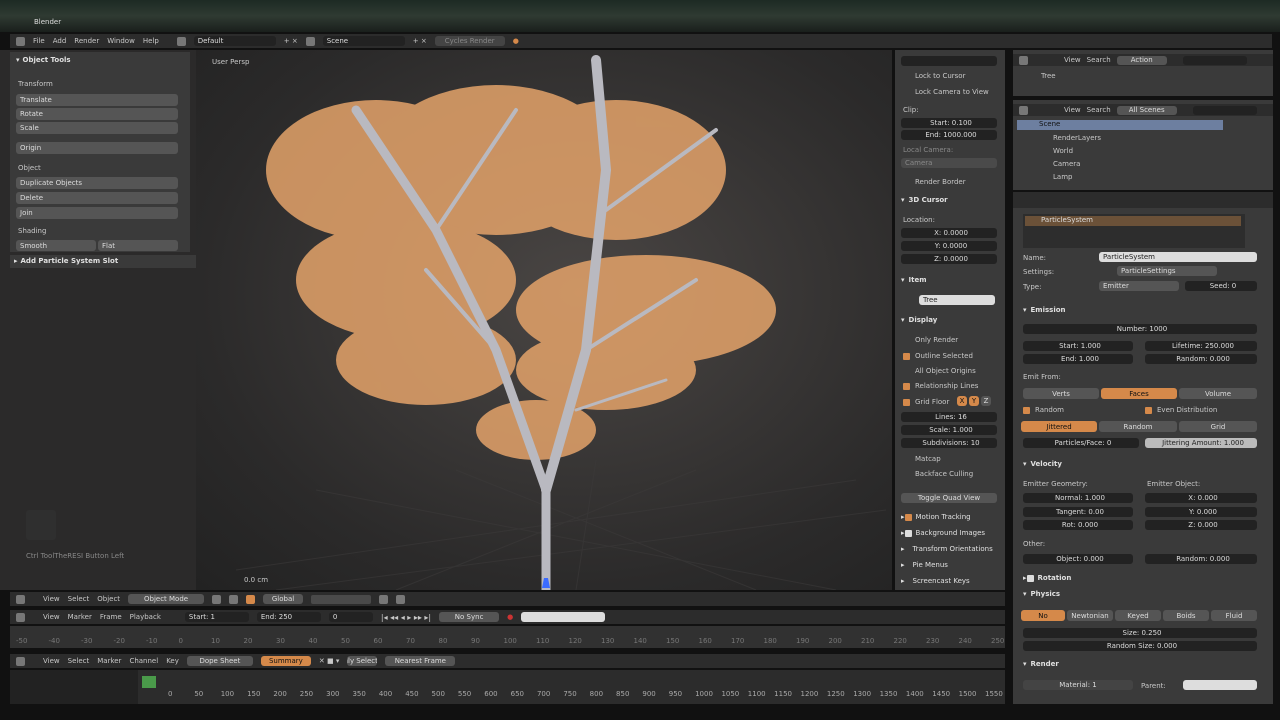 Image resolution: width=1280 pixels, height=720 pixels. I want to click on rotate-button: Rotate, so click(97, 114).